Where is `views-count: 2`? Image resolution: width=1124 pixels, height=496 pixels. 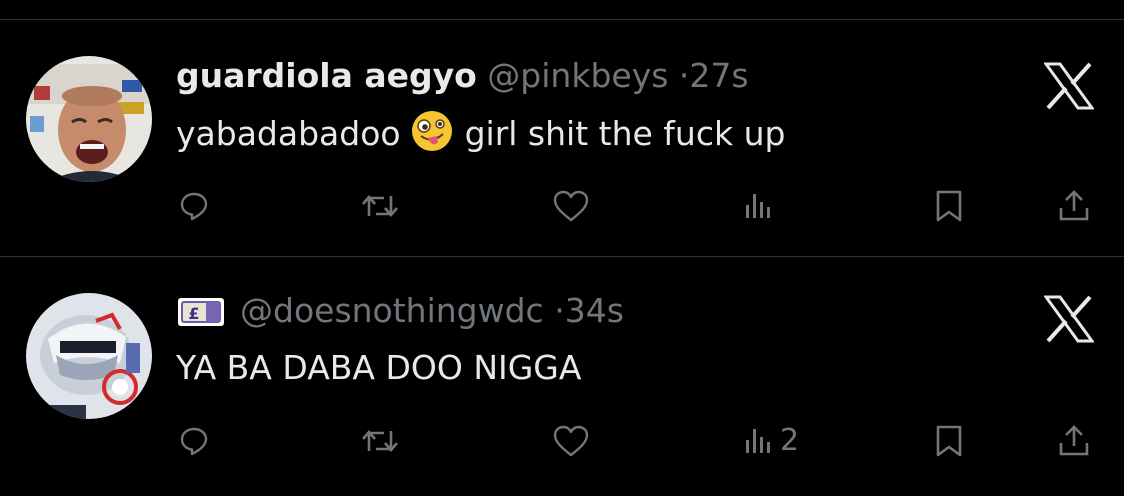
views-count: 2 is located at coordinates (790, 440).